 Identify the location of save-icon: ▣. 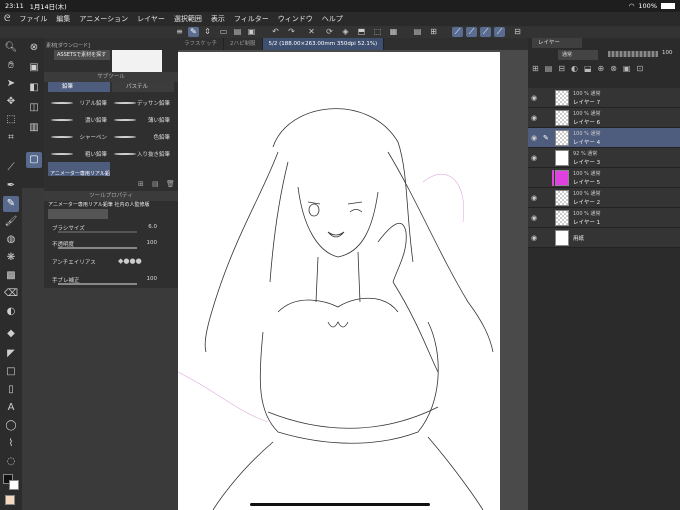
(251, 32).